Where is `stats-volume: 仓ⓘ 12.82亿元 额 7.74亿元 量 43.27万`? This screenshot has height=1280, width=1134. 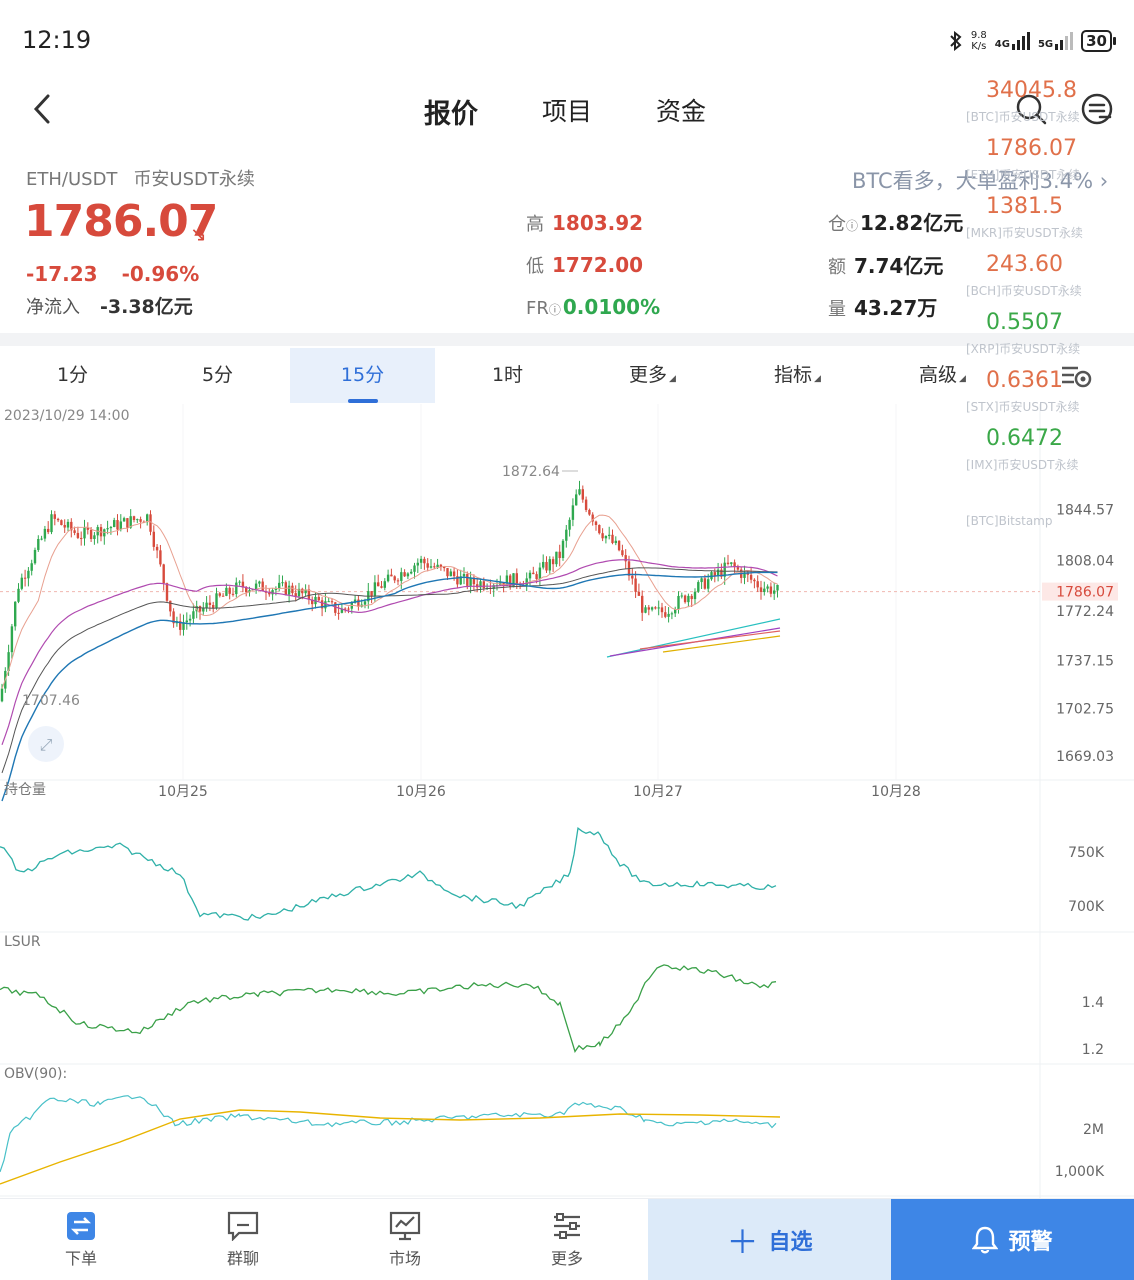
stats-volume: 仓ⓘ 12.82亿元 额 7.74亿元 量 43.27万 is located at coordinates (895, 266).